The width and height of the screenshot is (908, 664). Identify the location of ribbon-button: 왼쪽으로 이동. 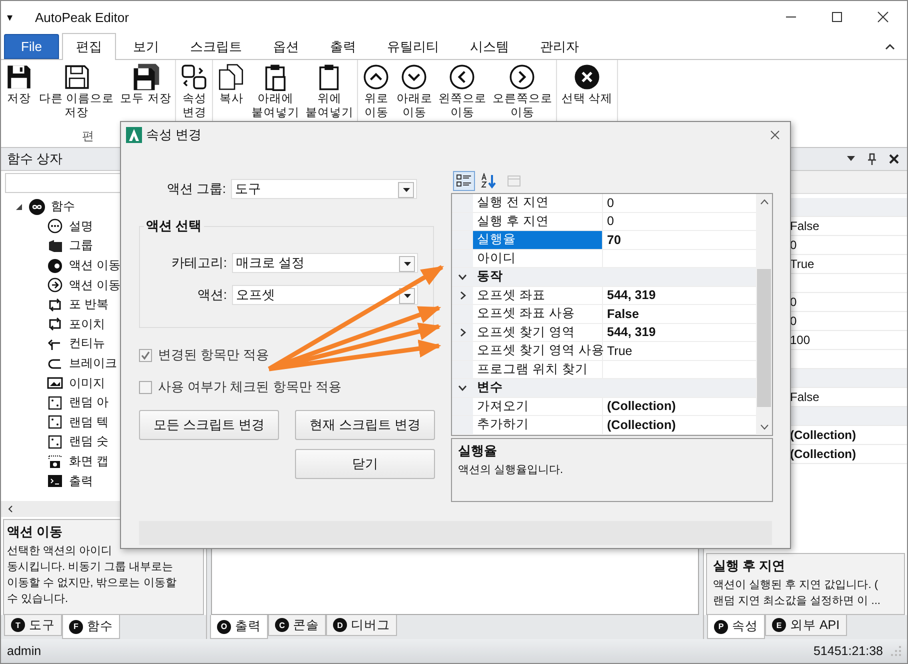
(462, 91).